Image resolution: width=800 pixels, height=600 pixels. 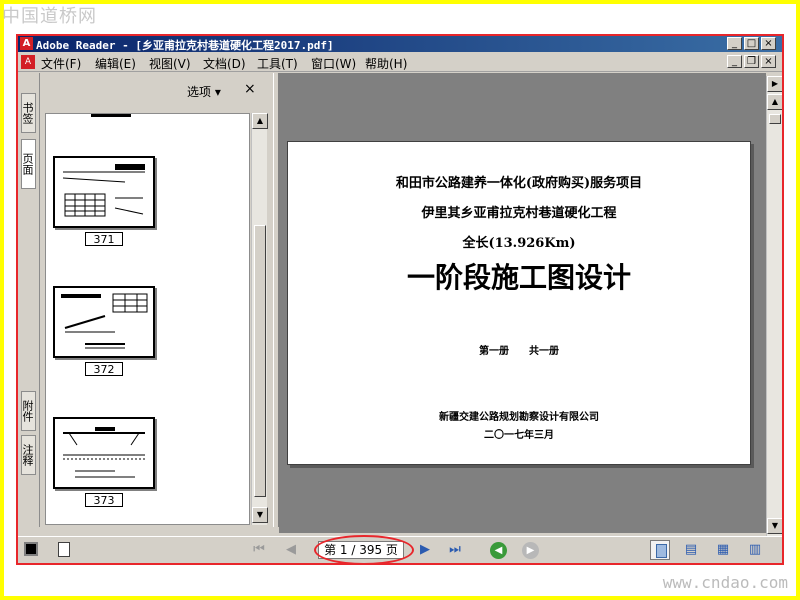 I want to click on next-page-icon: ▶, so click(x=425, y=550).